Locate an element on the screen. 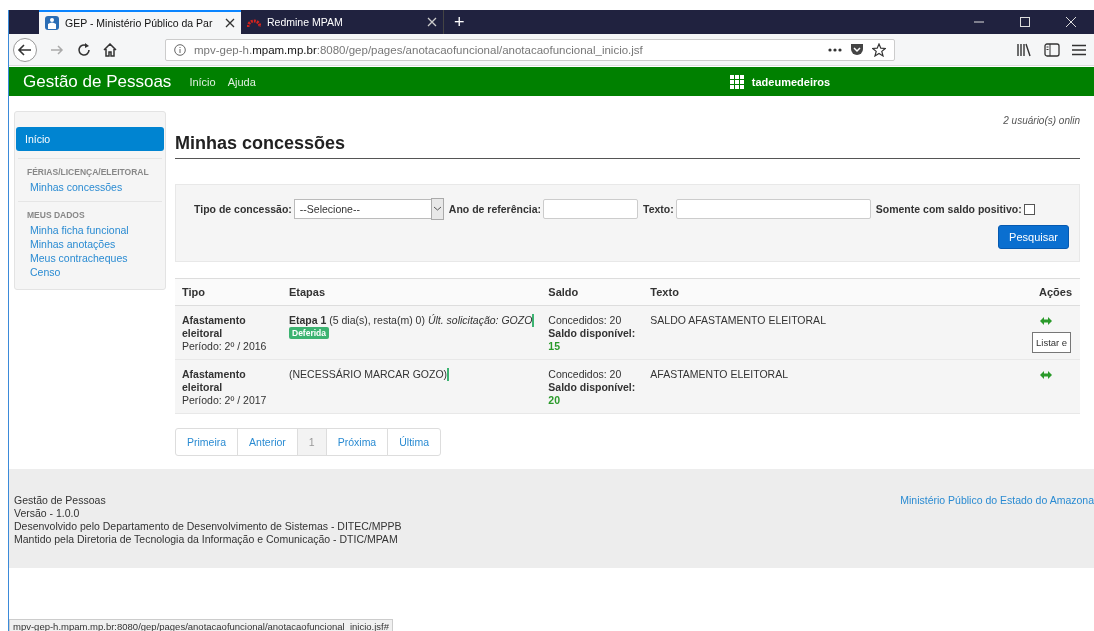  pocket-icon is located at coordinates (857, 49).